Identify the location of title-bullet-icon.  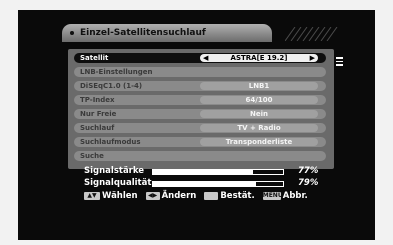
(72, 33).